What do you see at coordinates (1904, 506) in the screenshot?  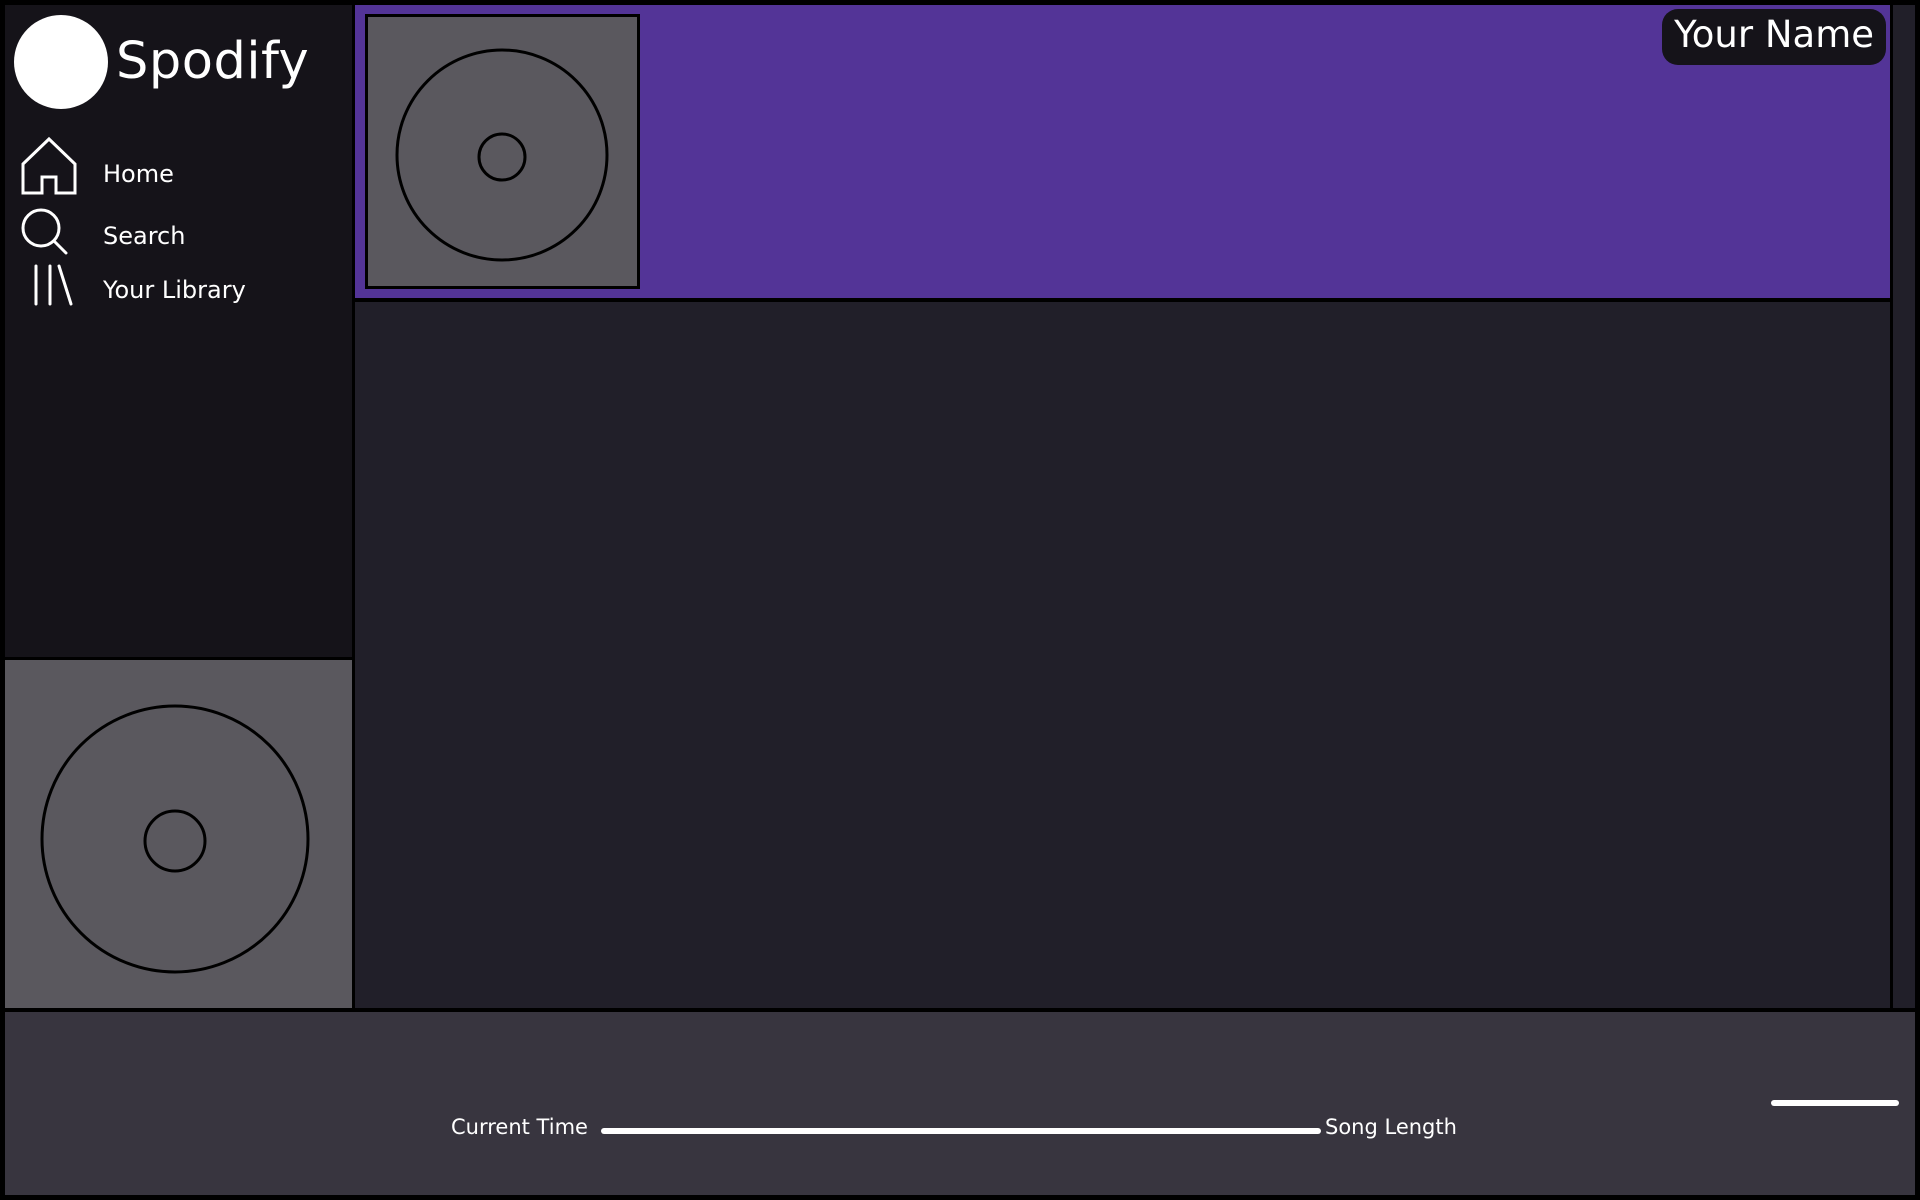 I see `scrollbar-track` at bounding box center [1904, 506].